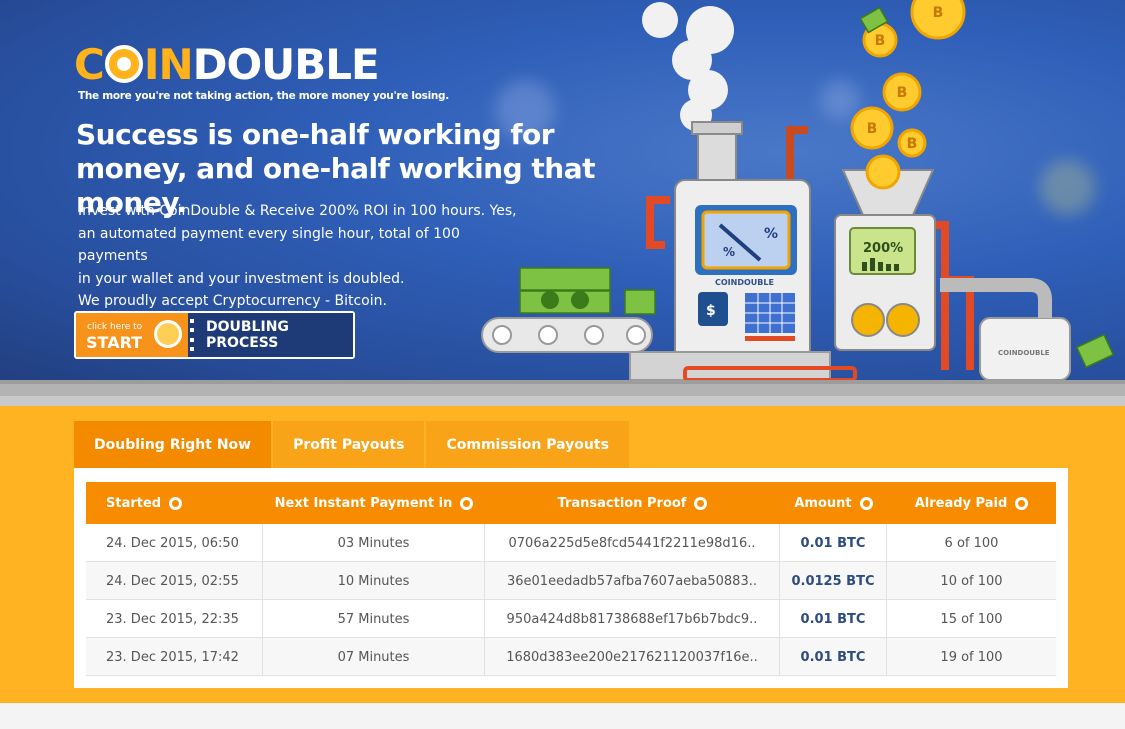 The height and width of the screenshot is (729, 1125). I want to click on cta-small-text: click here to, so click(115, 327).